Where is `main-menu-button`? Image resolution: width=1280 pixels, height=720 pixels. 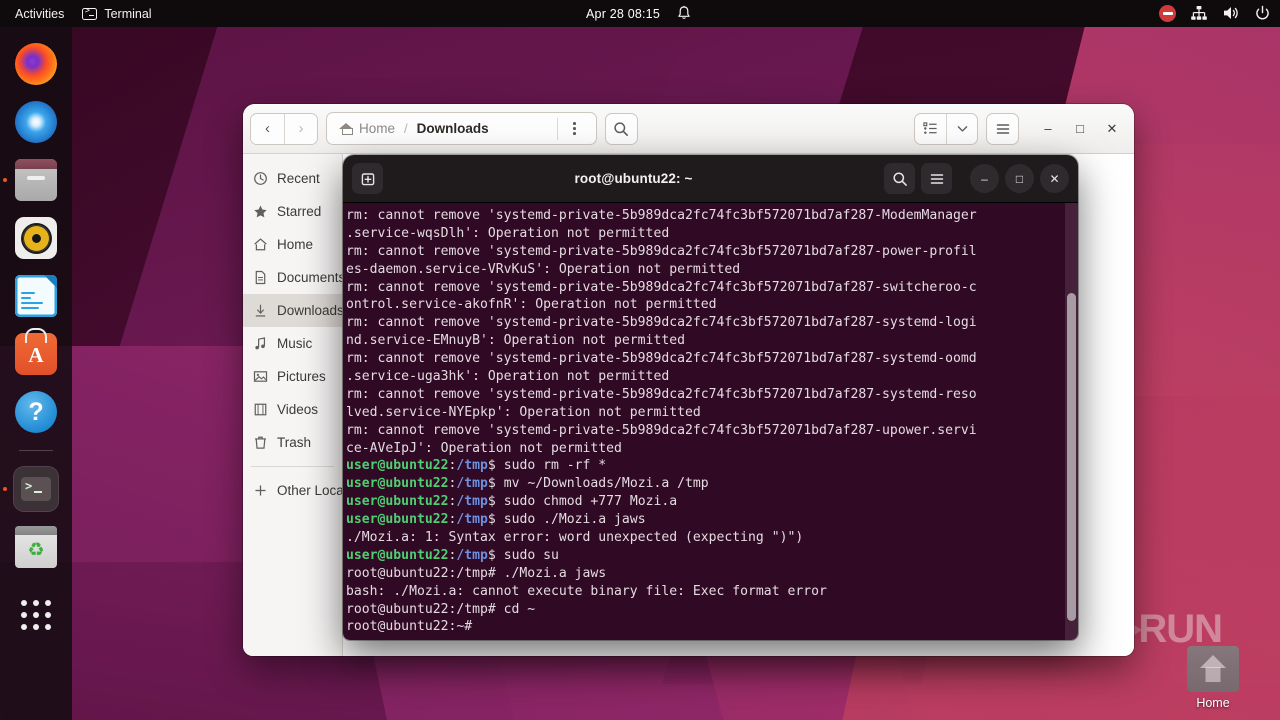
main-menu-button is located at coordinates (1002, 128).